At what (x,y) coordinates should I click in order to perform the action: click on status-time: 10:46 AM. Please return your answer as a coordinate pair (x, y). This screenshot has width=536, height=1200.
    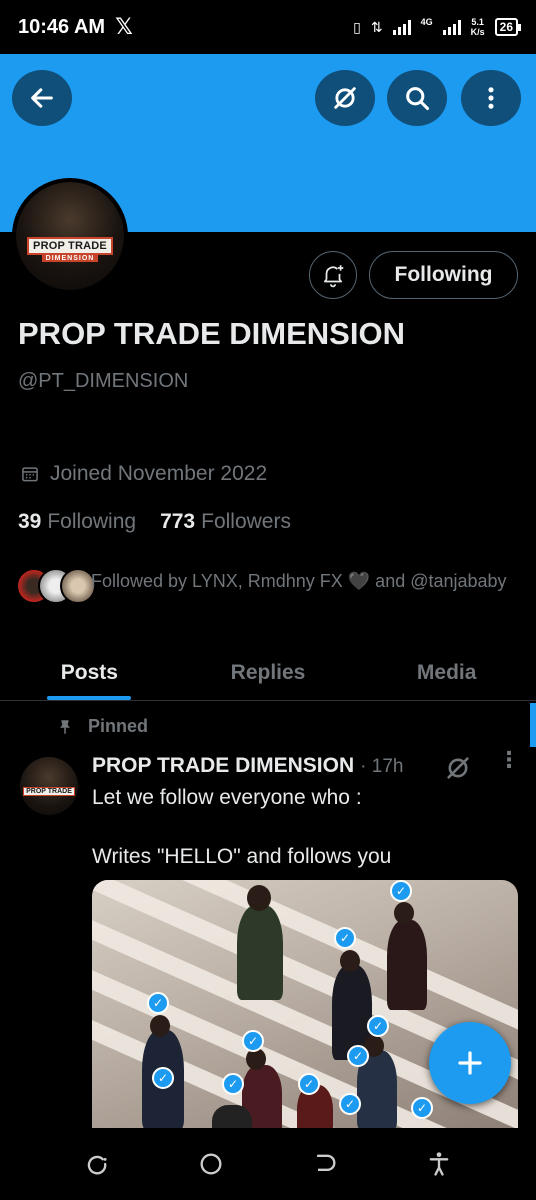
    Looking at the image, I should click on (62, 26).